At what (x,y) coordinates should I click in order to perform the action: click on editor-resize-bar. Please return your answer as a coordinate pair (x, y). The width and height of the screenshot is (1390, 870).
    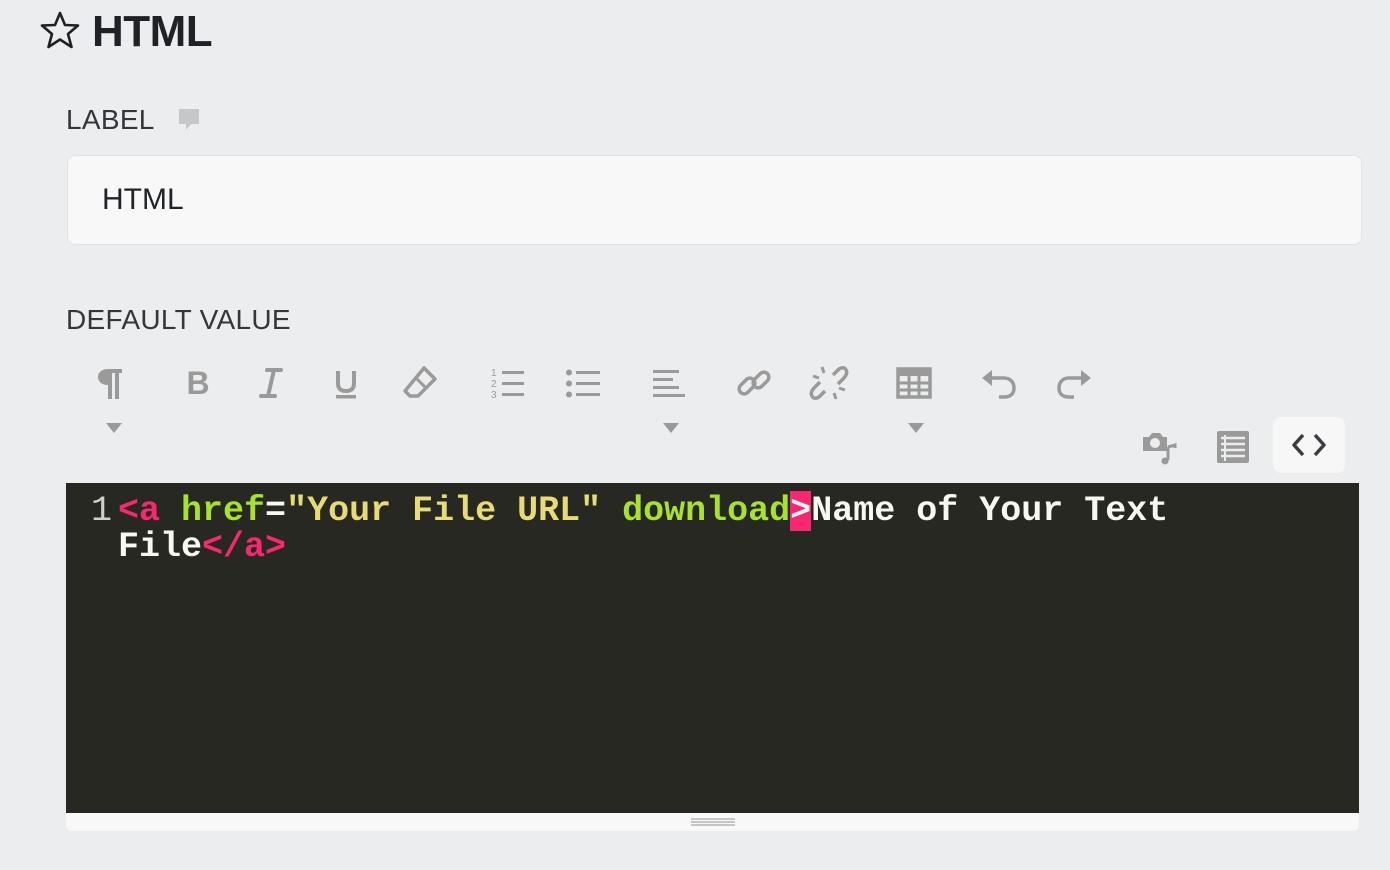
    Looking at the image, I should click on (712, 822).